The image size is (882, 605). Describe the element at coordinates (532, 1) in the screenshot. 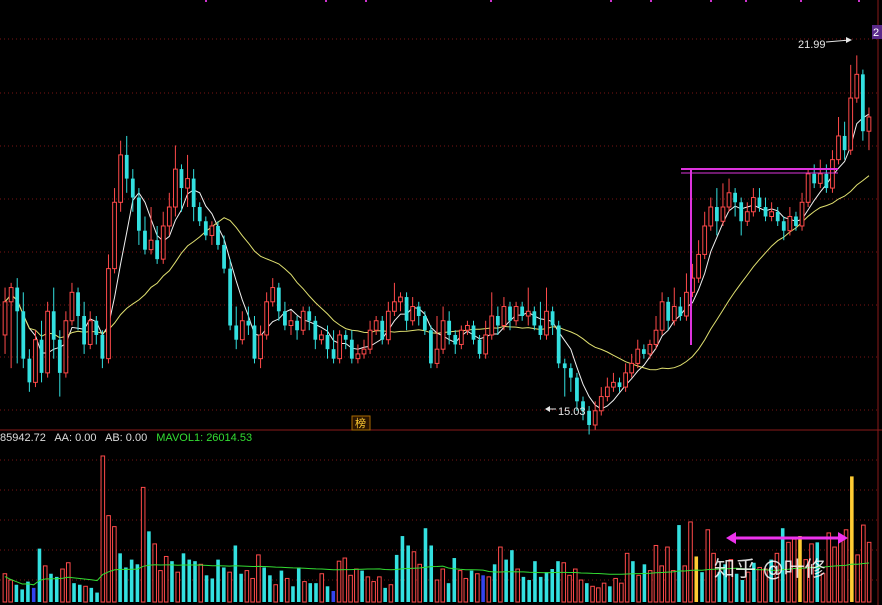

I see `top-markers` at that location.